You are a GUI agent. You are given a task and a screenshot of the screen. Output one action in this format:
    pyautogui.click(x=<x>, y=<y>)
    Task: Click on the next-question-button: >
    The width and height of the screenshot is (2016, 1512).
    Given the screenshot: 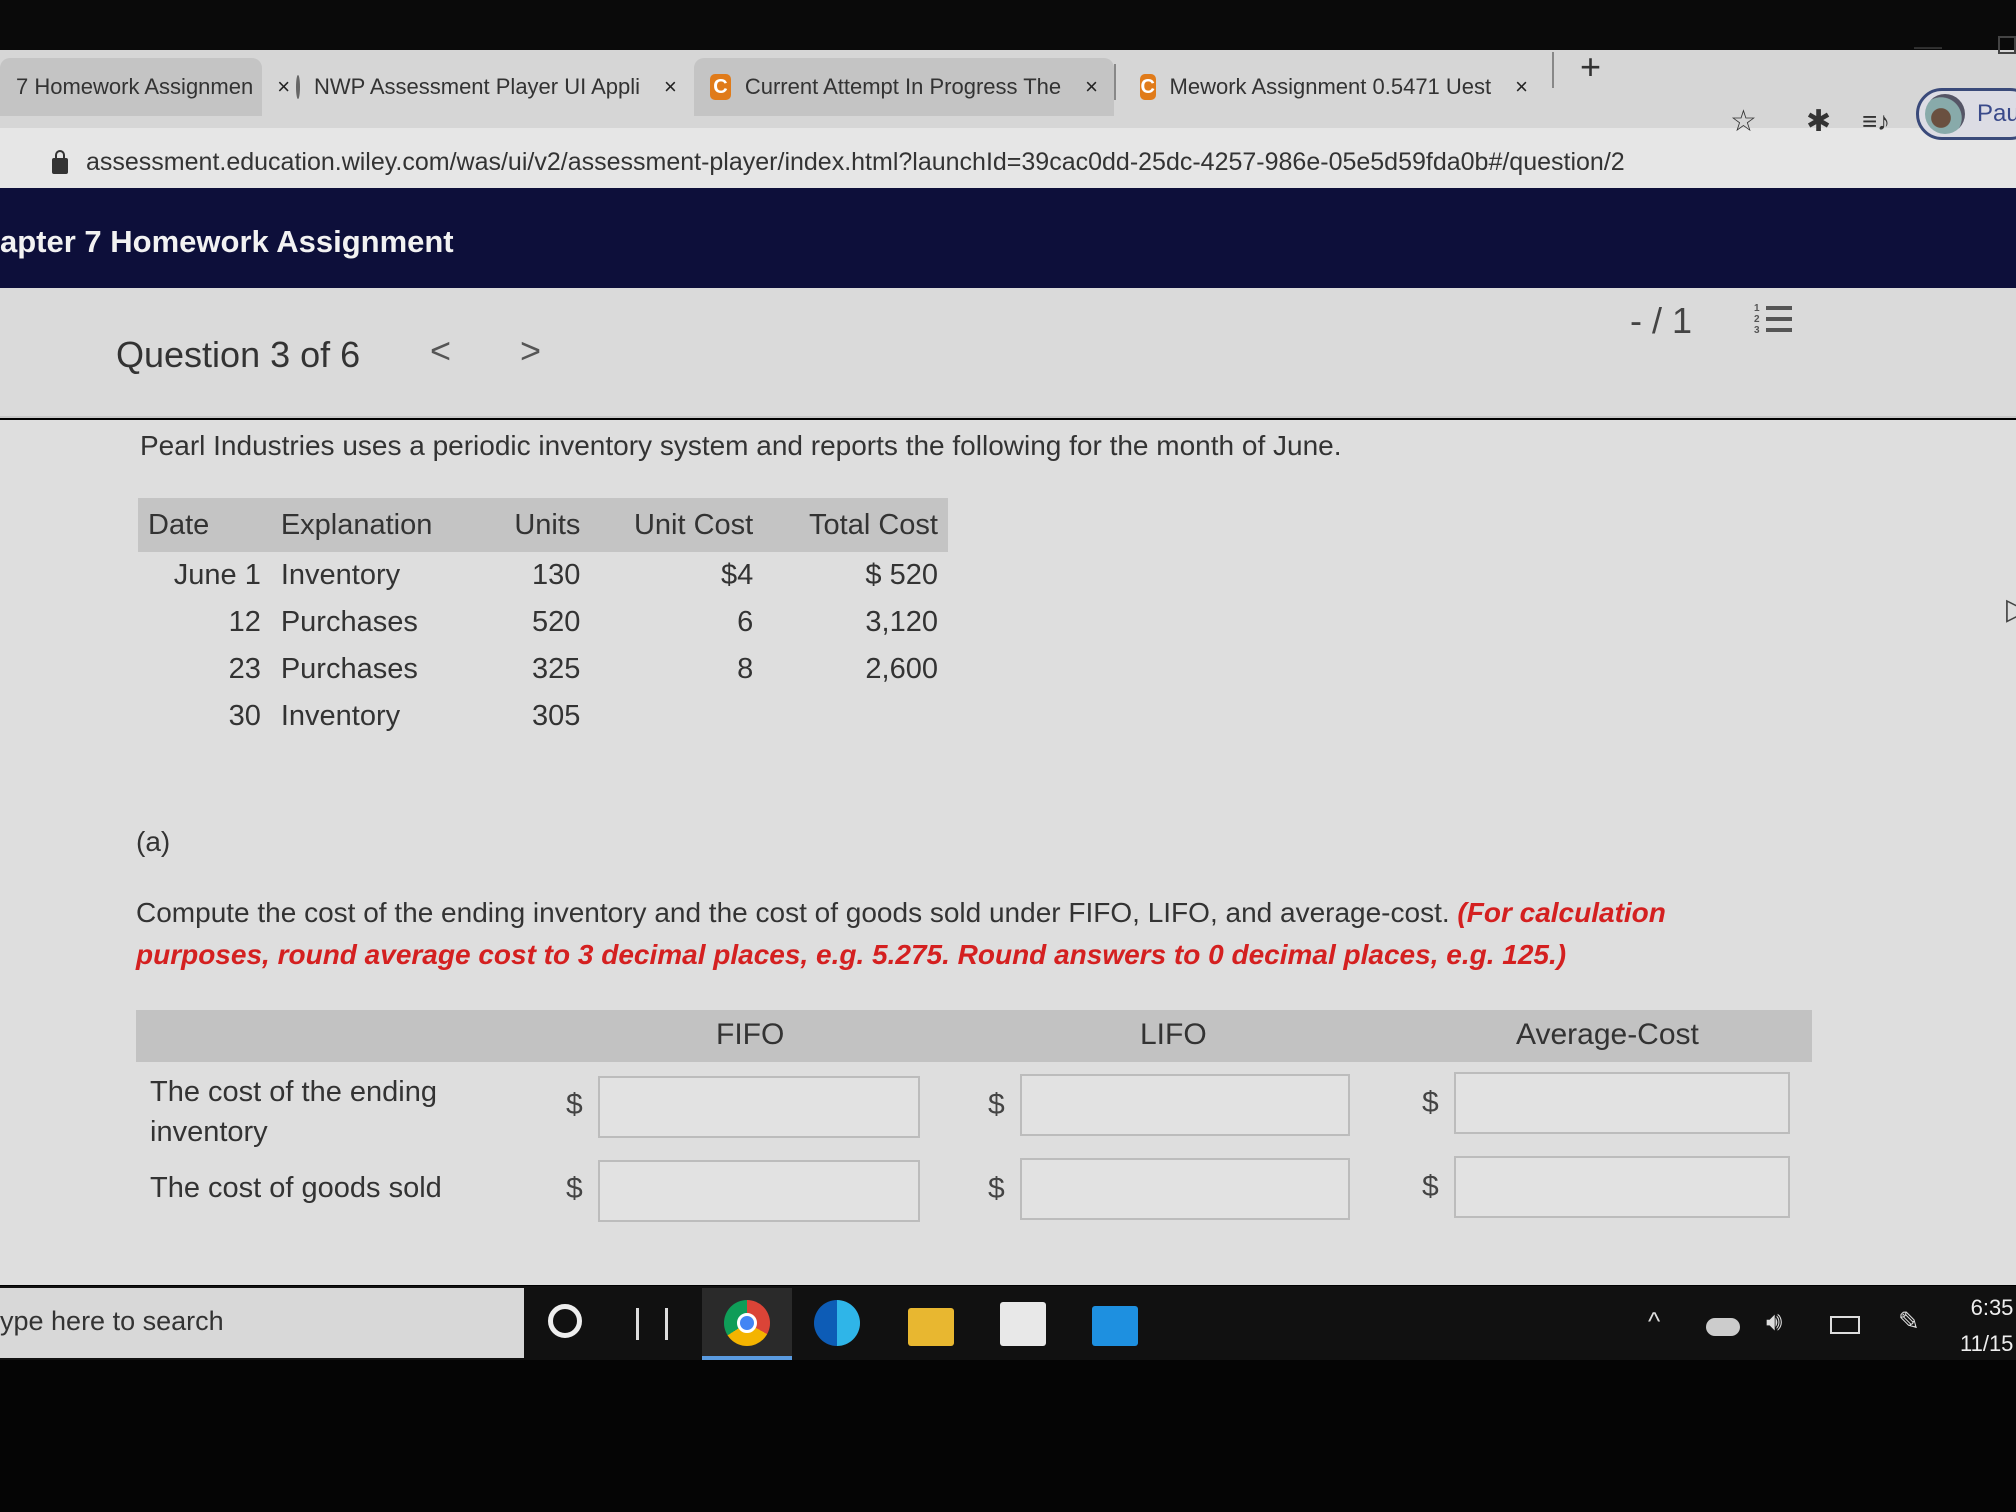 What is the action you would take?
    pyautogui.click(x=530, y=351)
    